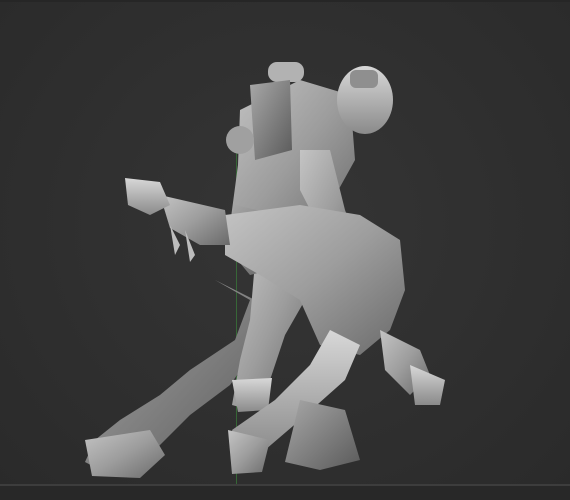 The image size is (570, 500). I want to click on ground-shadow, so click(285, 493).